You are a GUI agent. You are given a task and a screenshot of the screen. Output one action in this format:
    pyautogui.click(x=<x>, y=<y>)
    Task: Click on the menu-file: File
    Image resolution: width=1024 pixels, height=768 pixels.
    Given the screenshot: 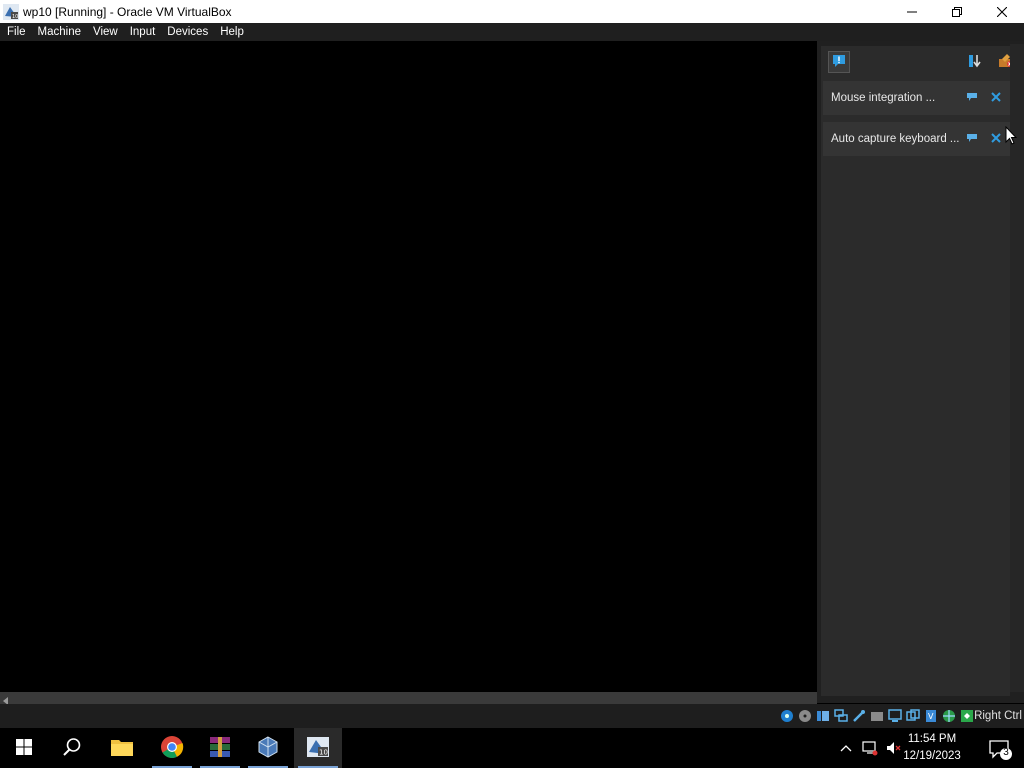 What is the action you would take?
    pyautogui.click(x=16, y=32)
    